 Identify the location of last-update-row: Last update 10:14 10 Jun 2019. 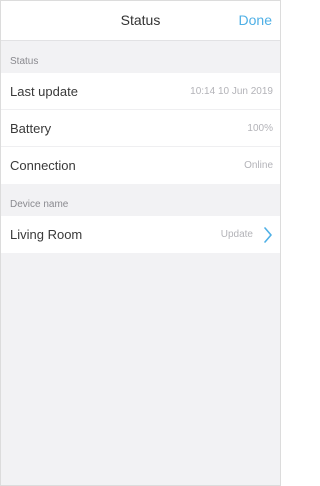
(140, 91).